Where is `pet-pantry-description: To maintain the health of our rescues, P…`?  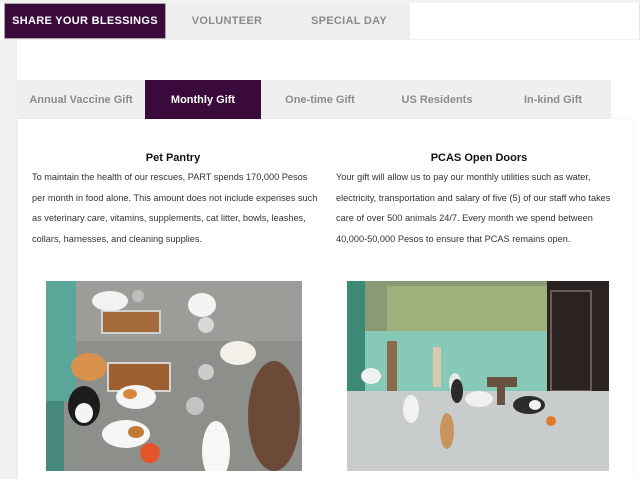
pet-pantry-description: To maintain the health of our rescues, P… is located at coordinates (175, 208).